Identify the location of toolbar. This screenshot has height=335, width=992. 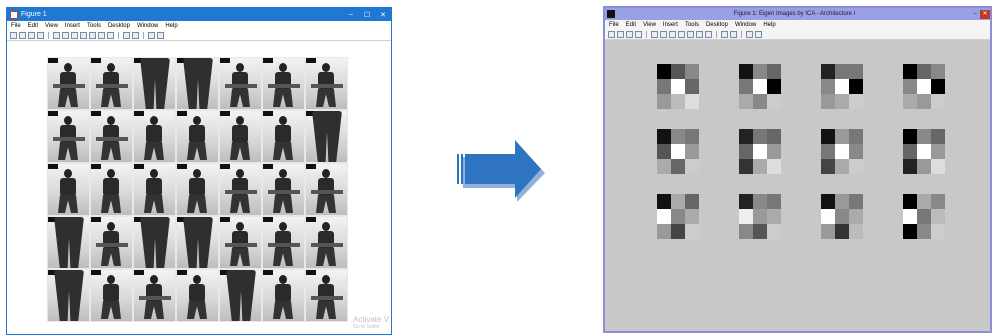
(199, 36).